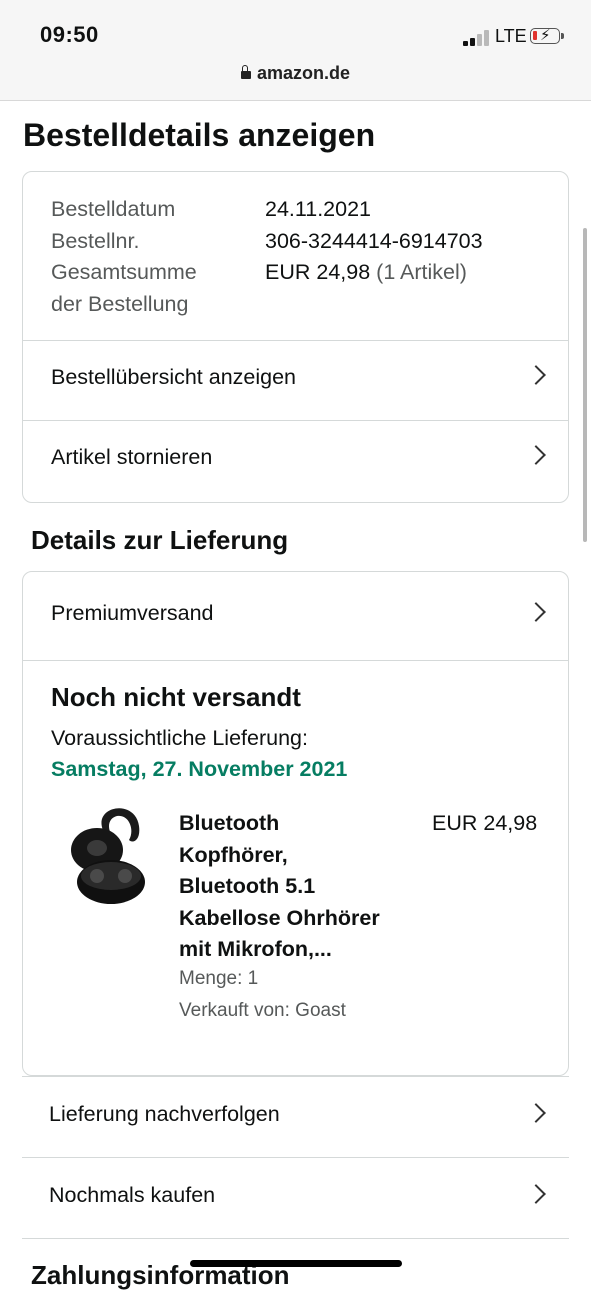 This screenshot has width=591, height=1291. What do you see at coordinates (585, 385) in the screenshot?
I see `scrollbar` at bounding box center [585, 385].